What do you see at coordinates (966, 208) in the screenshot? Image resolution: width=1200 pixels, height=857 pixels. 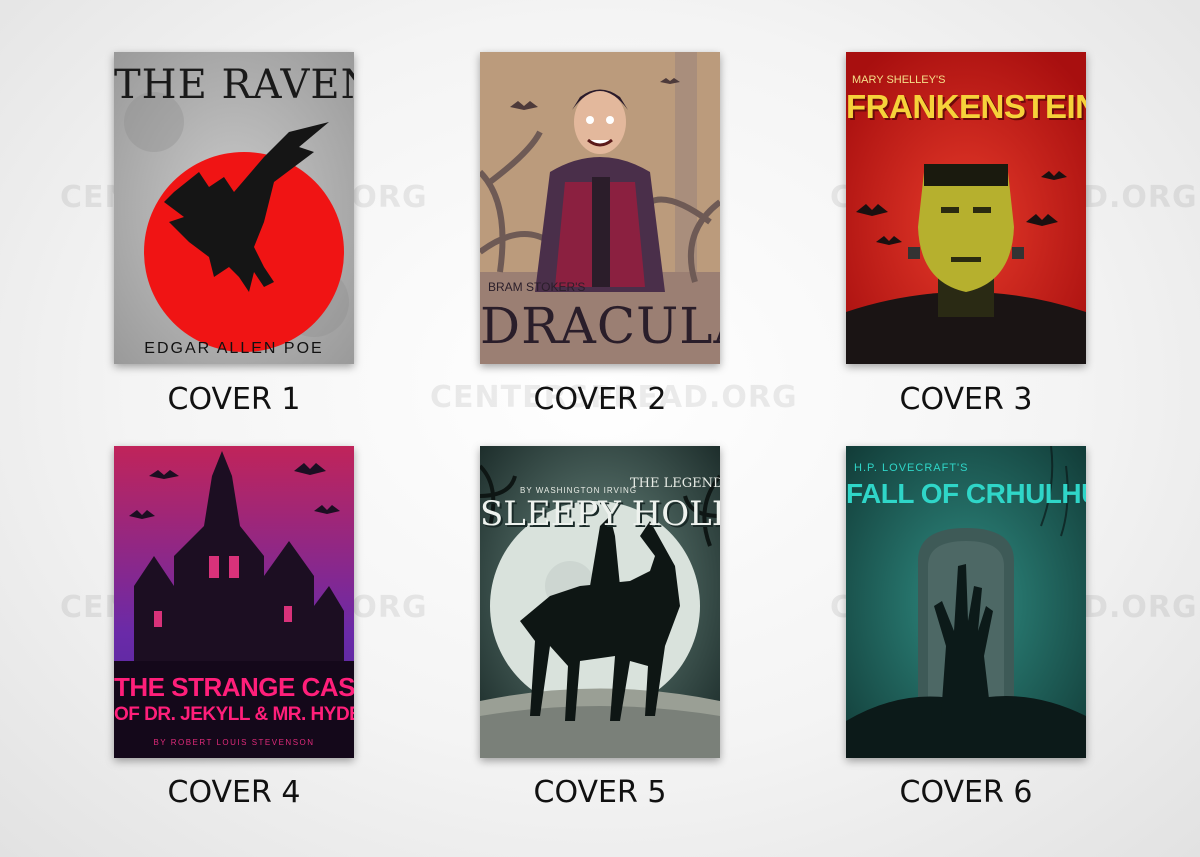 I see `cover-frankenstein: MARY SHELLEY'S FRANKENSTEIN` at bounding box center [966, 208].